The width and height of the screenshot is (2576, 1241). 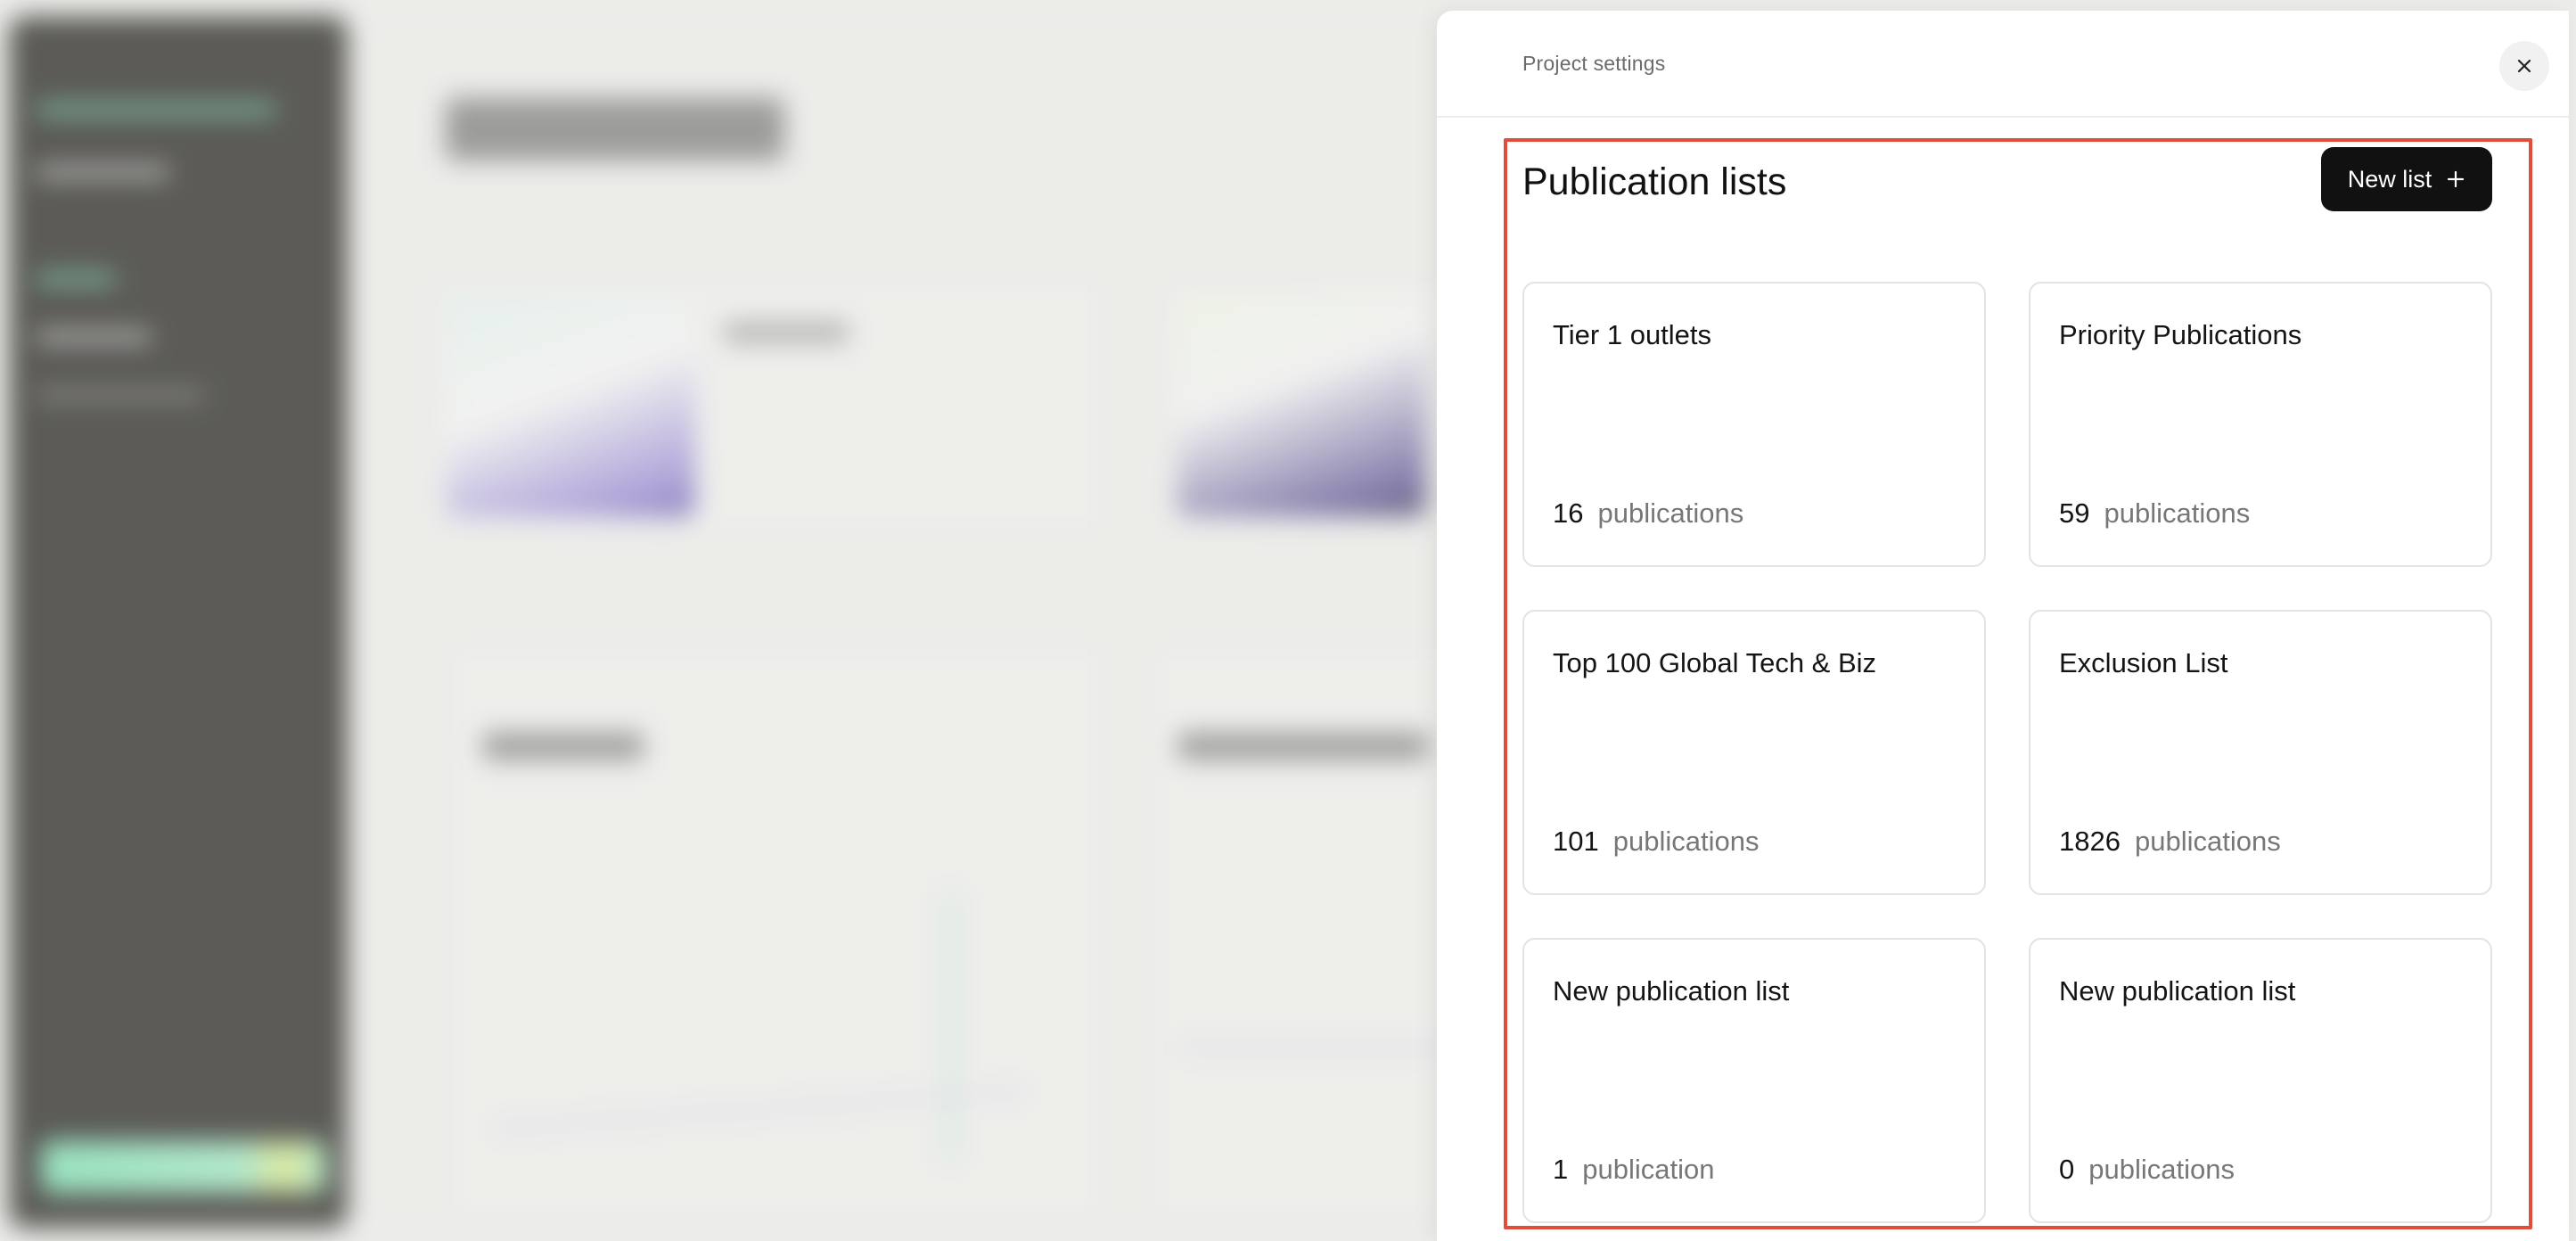 I want to click on list-count: 59 publications, so click(x=2154, y=513).